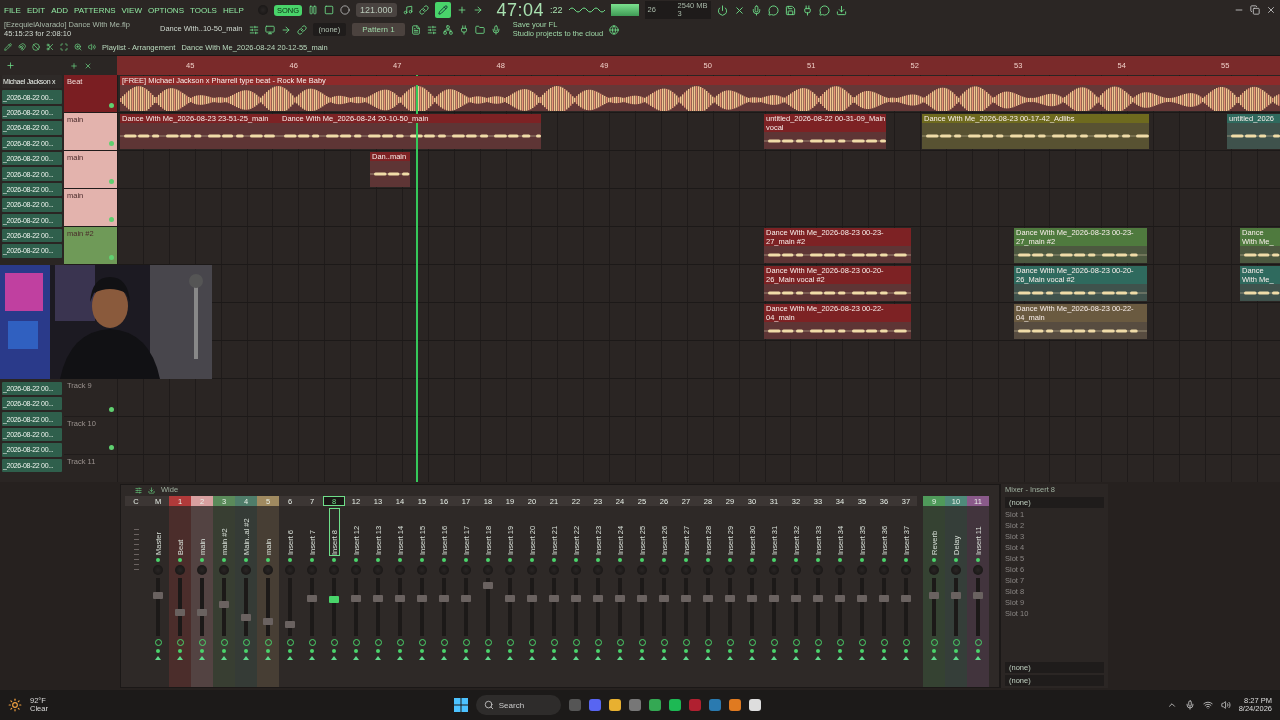  Describe the element at coordinates (36, 10) in the screenshot. I see `menu-item: EDIT` at that location.